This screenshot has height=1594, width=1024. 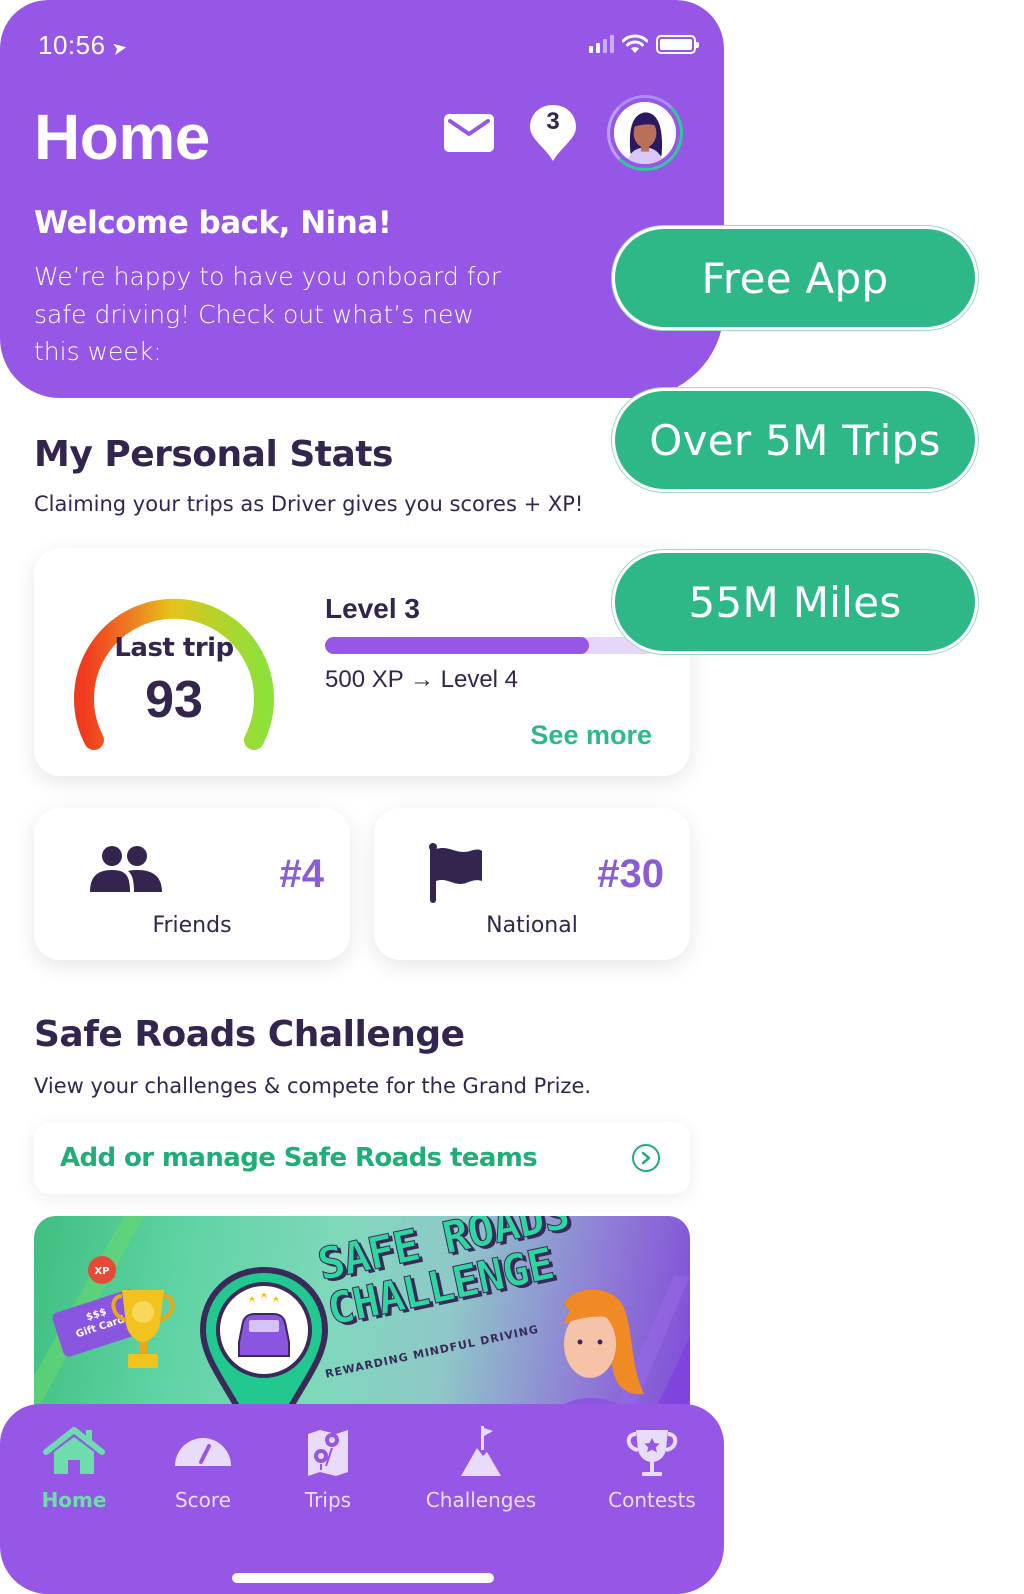 What do you see at coordinates (203, 1474) in the screenshot?
I see `nav-item-score: Score` at bounding box center [203, 1474].